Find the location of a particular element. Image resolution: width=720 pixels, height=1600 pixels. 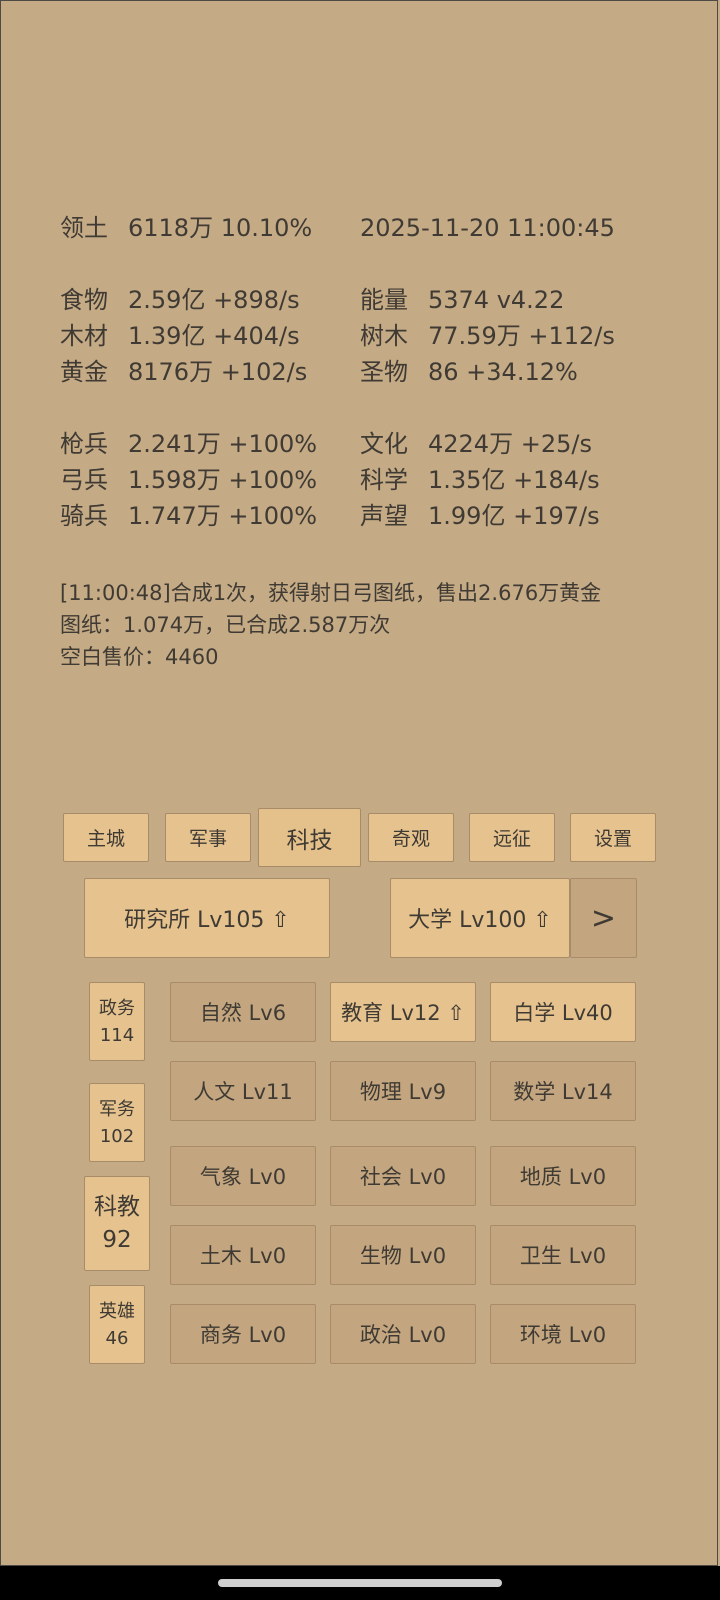

tech-nature: 自然 Lv6 is located at coordinates (243, 1012).